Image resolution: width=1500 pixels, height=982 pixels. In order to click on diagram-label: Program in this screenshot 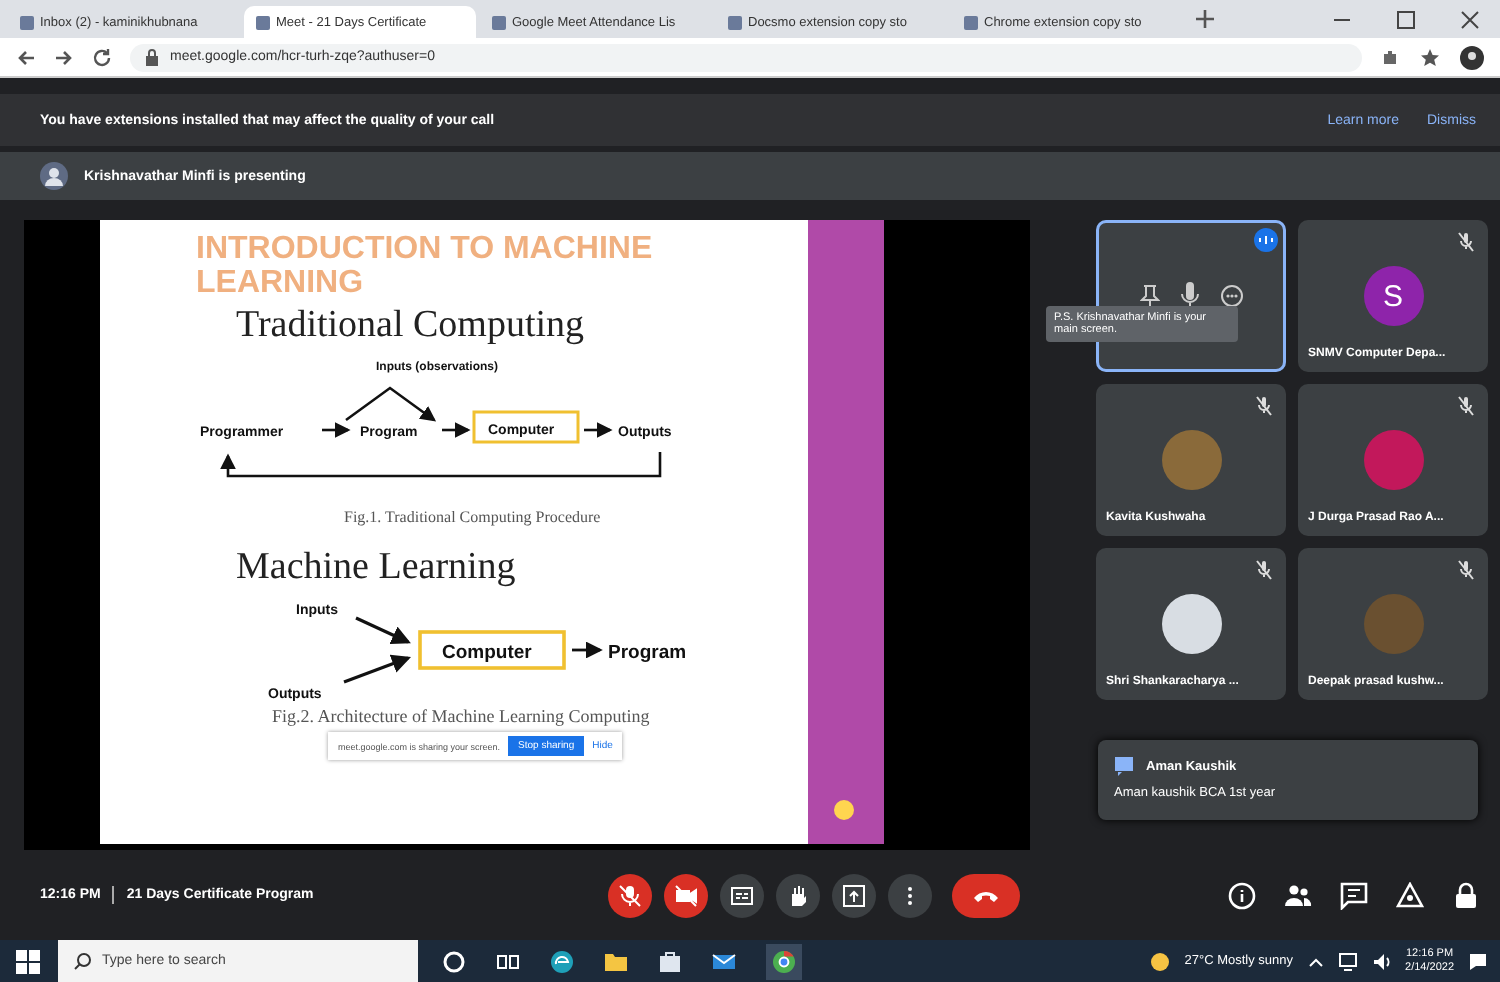, I will do `click(647, 653)`.